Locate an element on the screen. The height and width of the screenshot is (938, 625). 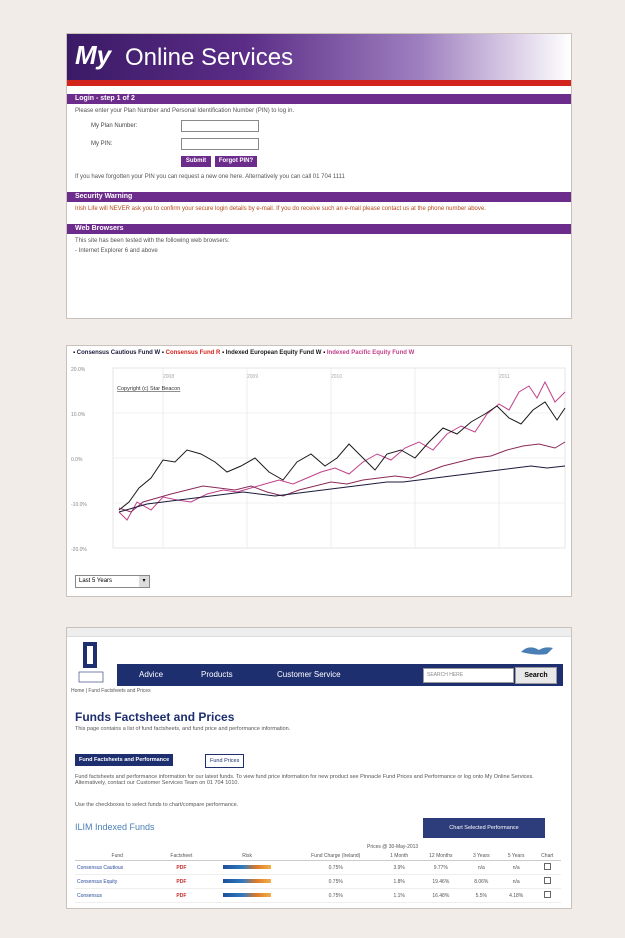
m12-cell: 9.77% is located at coordinates (440, 867).